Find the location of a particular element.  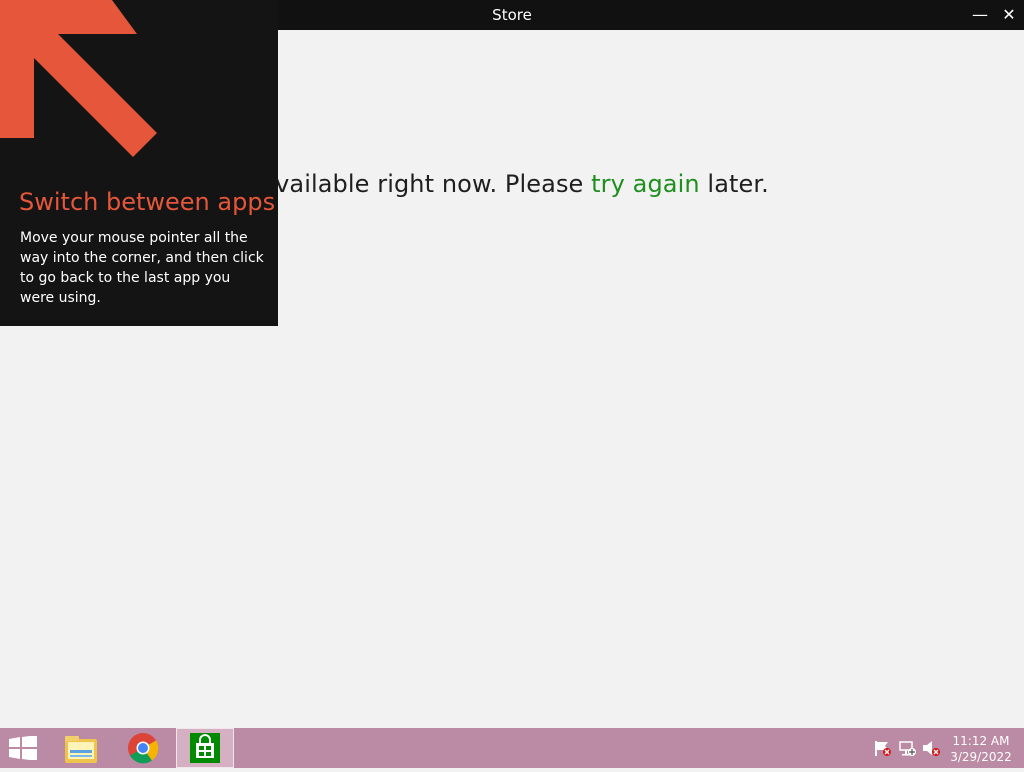

minimize-button: — is located at coordinates (980, 15).